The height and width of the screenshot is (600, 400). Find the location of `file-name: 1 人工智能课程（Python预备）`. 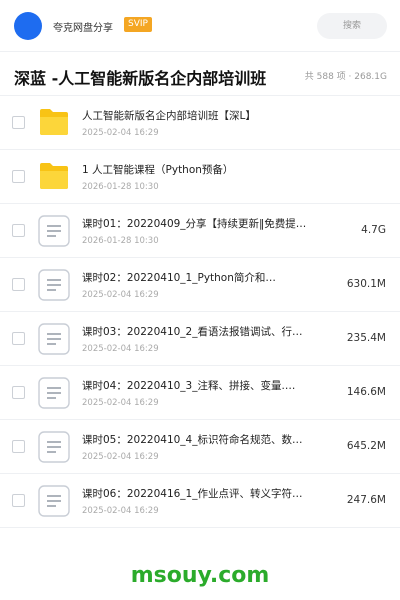

file-name: 1 人工智能课程（Python预备） is located at coordinates (200, 169).